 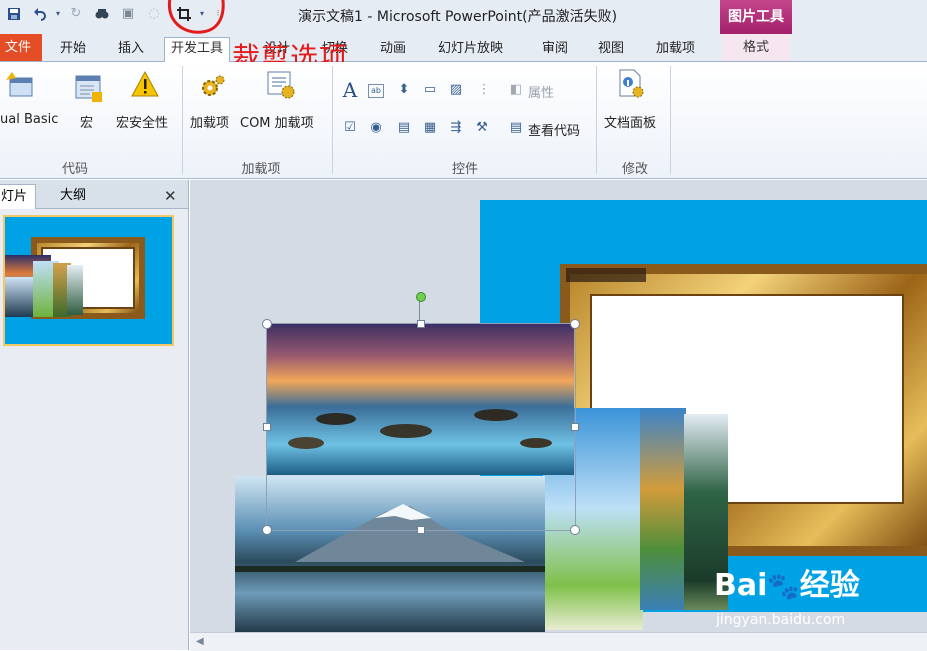 What do you see at coordinates (555, 49) in the screenshot?
I see `tab-review: 审阅` at bounding box center [555, 49].